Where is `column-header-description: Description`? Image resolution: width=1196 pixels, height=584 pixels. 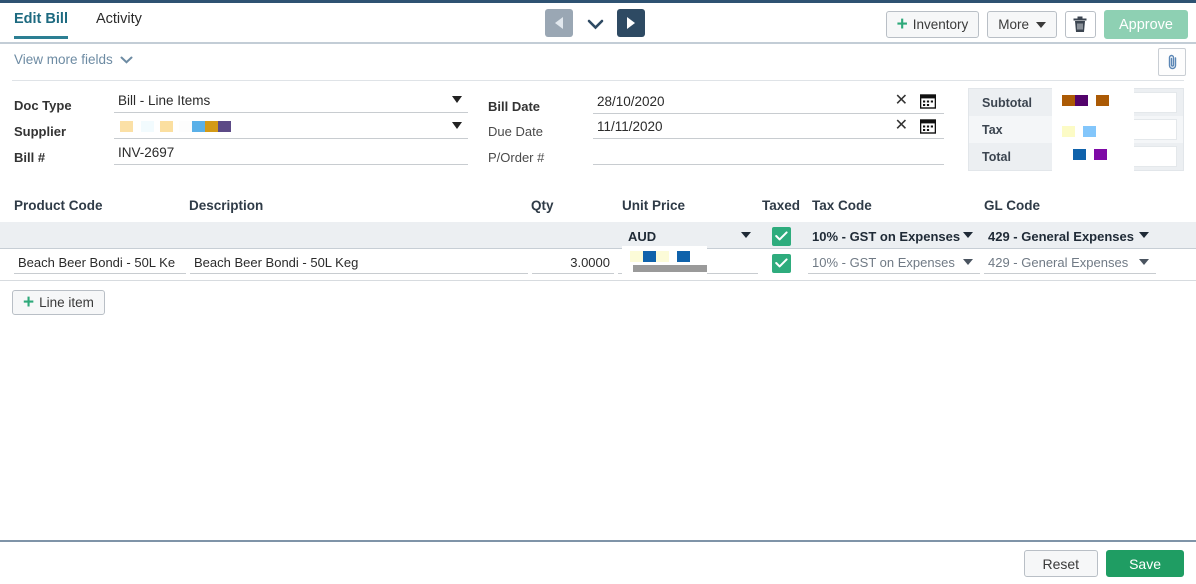
column-header-description: Description is located at coordinates (226, 205).